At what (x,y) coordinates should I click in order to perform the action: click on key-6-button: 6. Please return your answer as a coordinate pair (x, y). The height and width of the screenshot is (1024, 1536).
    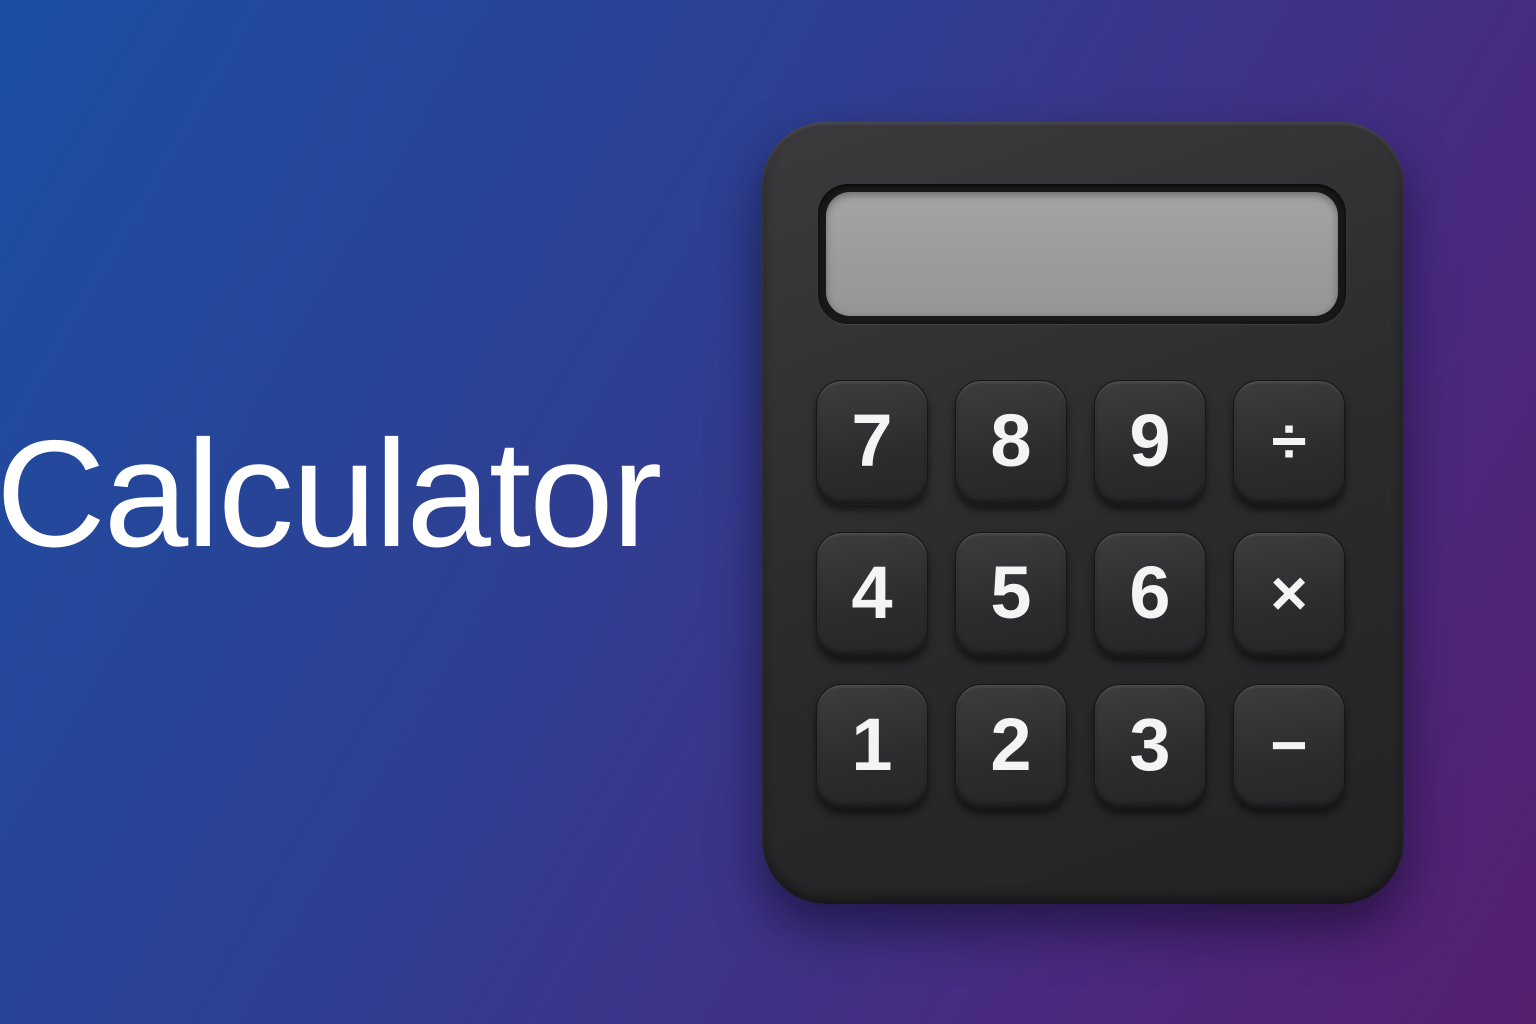
    Looking at the image, I should click on (1150, 594).